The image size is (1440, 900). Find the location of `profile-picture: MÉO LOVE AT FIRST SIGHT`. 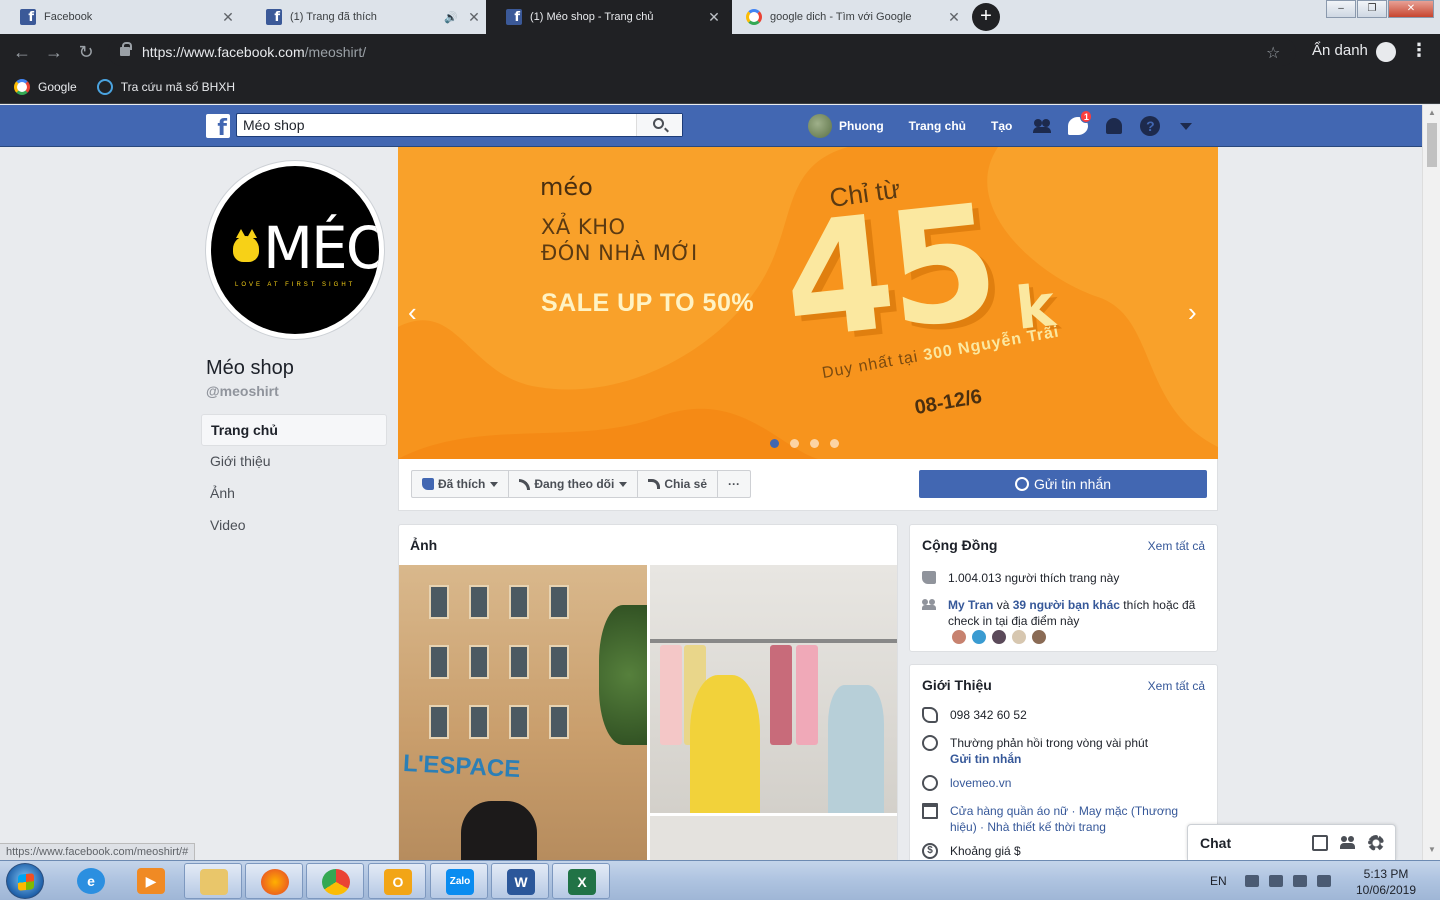

profile-picture: MÉO LOVE AT FIRST SIGHT is located at coordinates (295, 250).